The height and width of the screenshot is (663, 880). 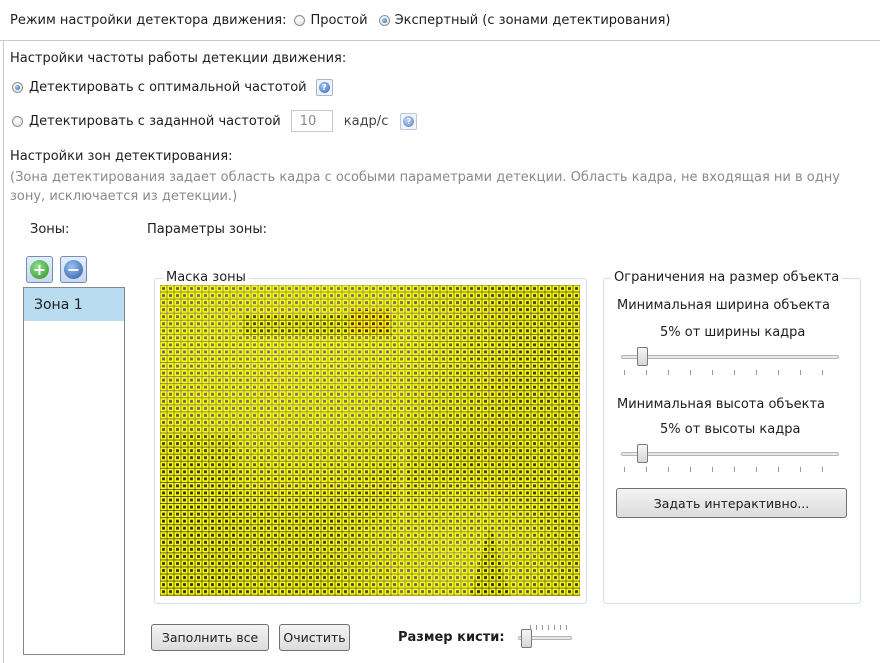 I want to click on frequency-optimal-row: Детектировать с оптимальной частотой ?, so click(x=172, y=87).